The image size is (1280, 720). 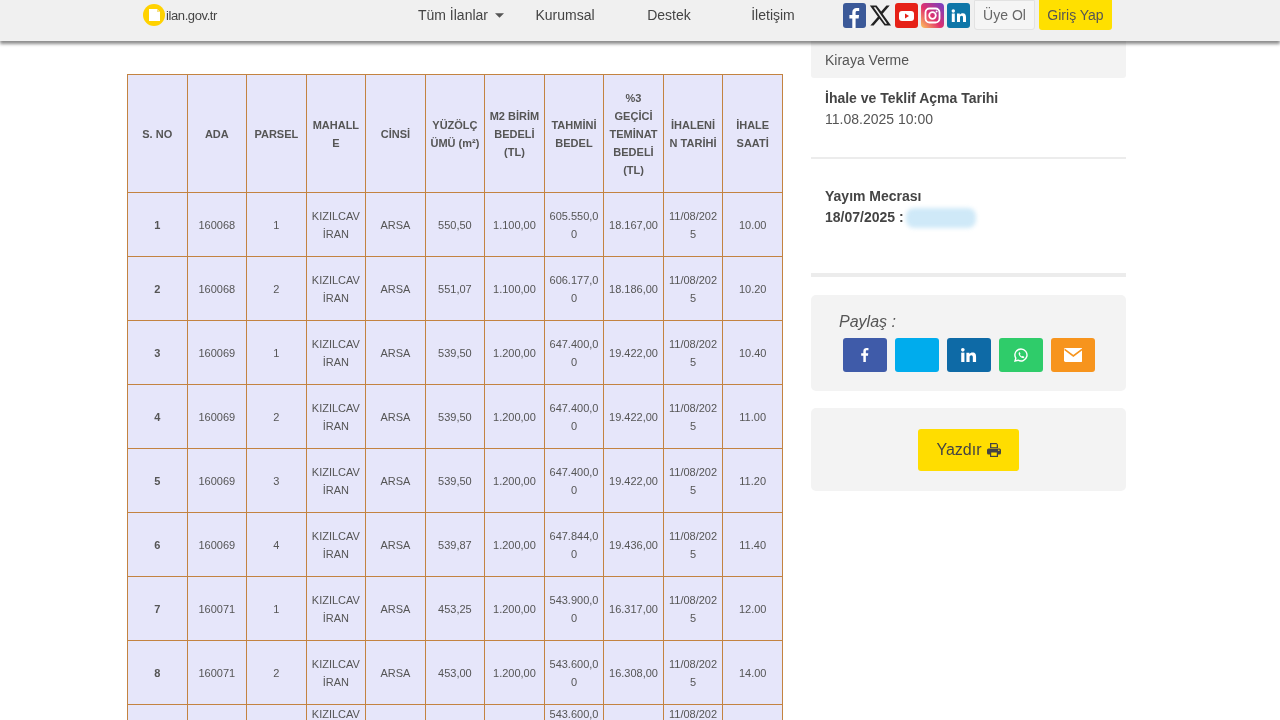 What do you see at coordinates (968, 449) in the screenshot?
I see `print-button: Yazdır` at bounding box center [968, 449].